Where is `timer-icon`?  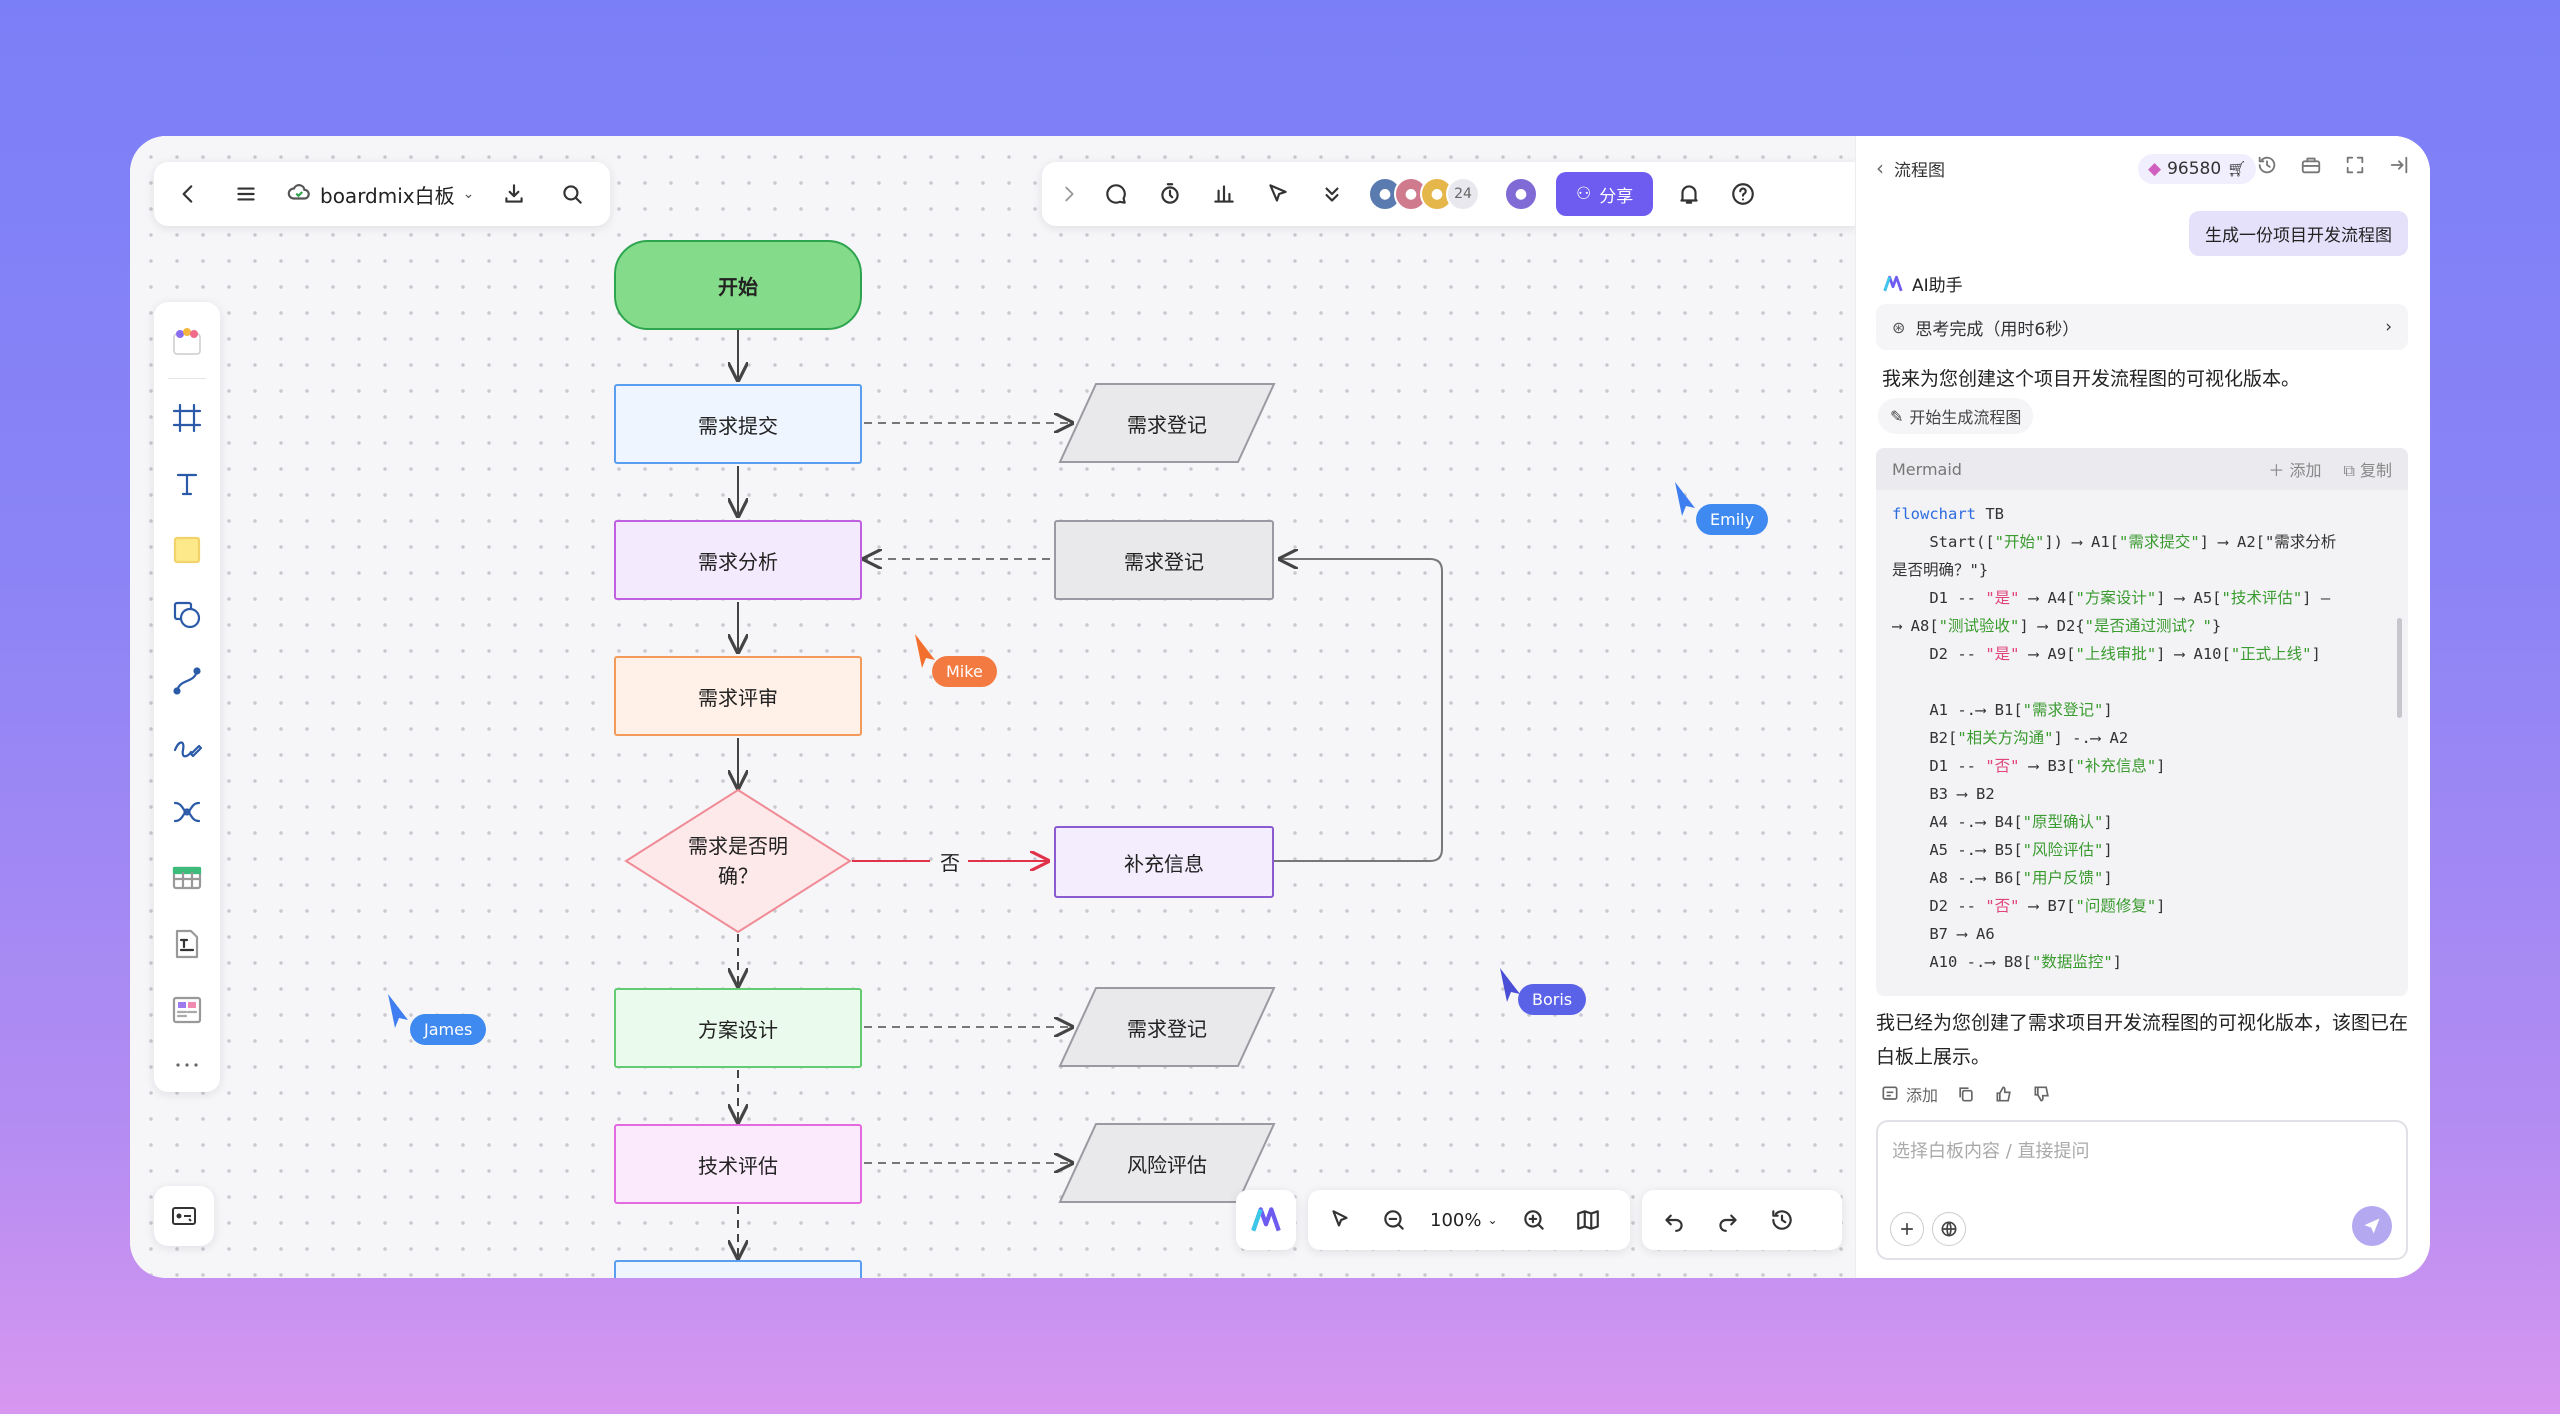 timer-icon is located at coordinates (1170, 194).